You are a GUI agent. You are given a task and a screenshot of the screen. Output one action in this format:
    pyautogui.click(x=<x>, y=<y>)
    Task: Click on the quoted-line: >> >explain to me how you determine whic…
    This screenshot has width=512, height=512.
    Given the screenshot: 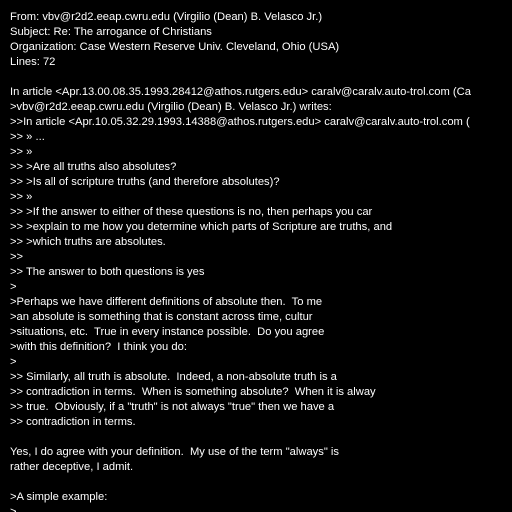 What is the action you would take?
    pyautogui.click(x=201, y=227)
    